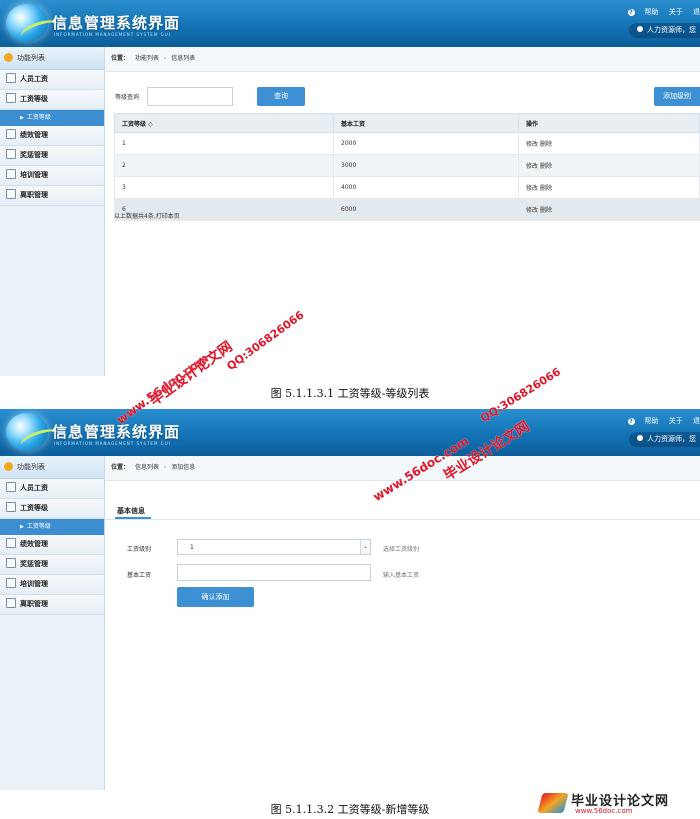 The height and width of the screenshot is (819, 700). I want to click on salary-hint: 输入基本工资, so click(401, 575).